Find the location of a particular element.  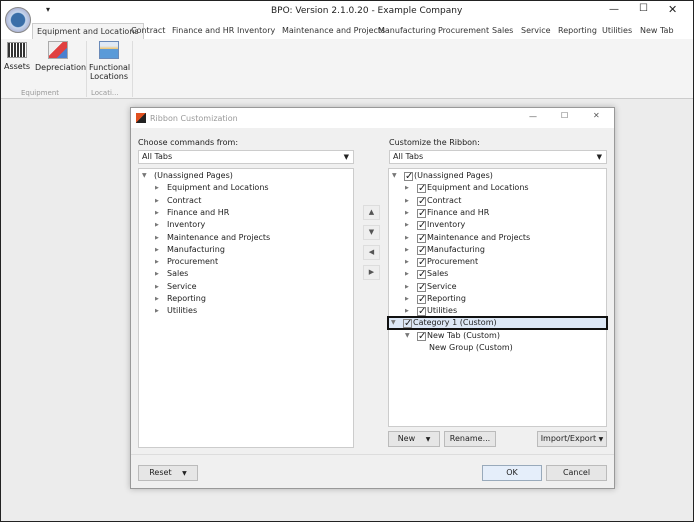

tree-node-unassigned-pages: ▼ (Unassigned Pages) is located at coordinates (246, 176).